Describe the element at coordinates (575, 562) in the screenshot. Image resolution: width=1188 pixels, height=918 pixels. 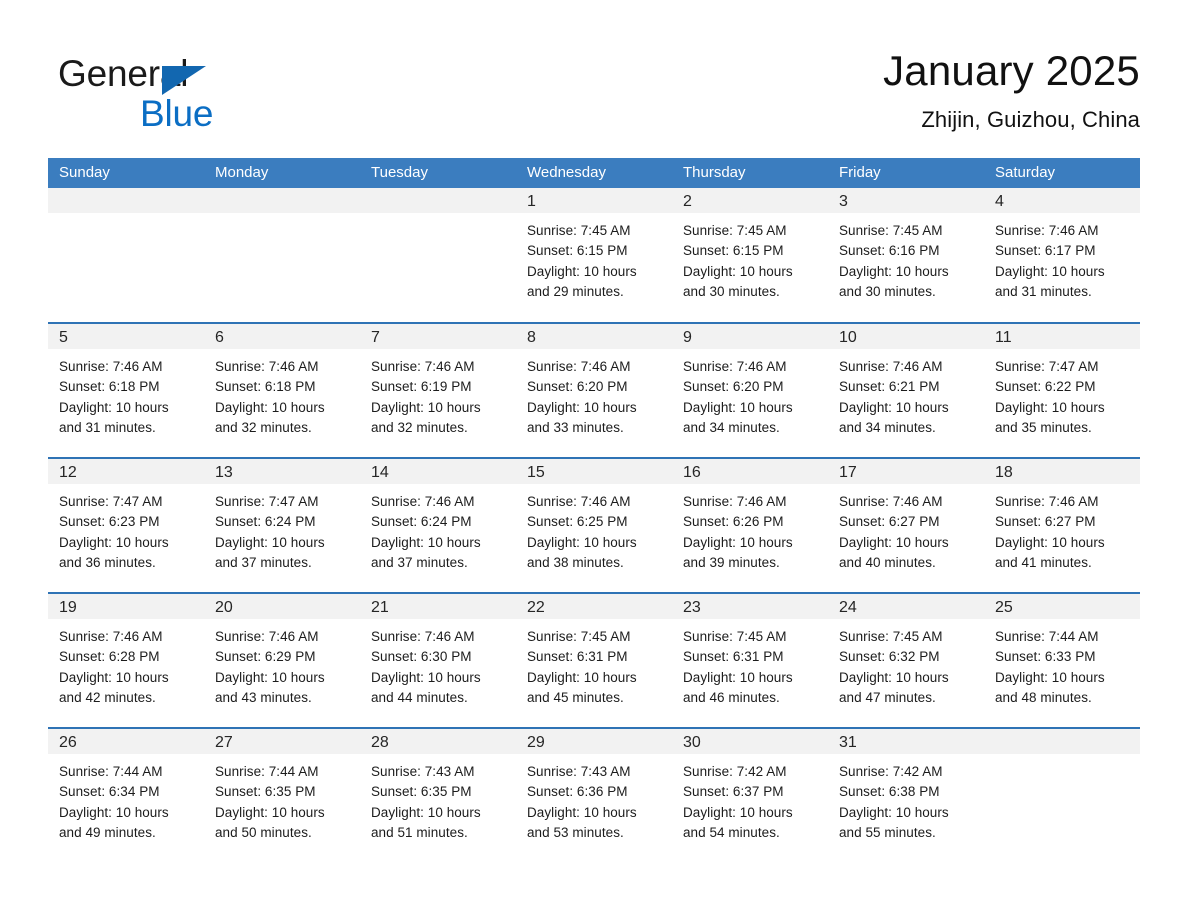
I see `daylight-line-2: and 38 minutes.` at that location.